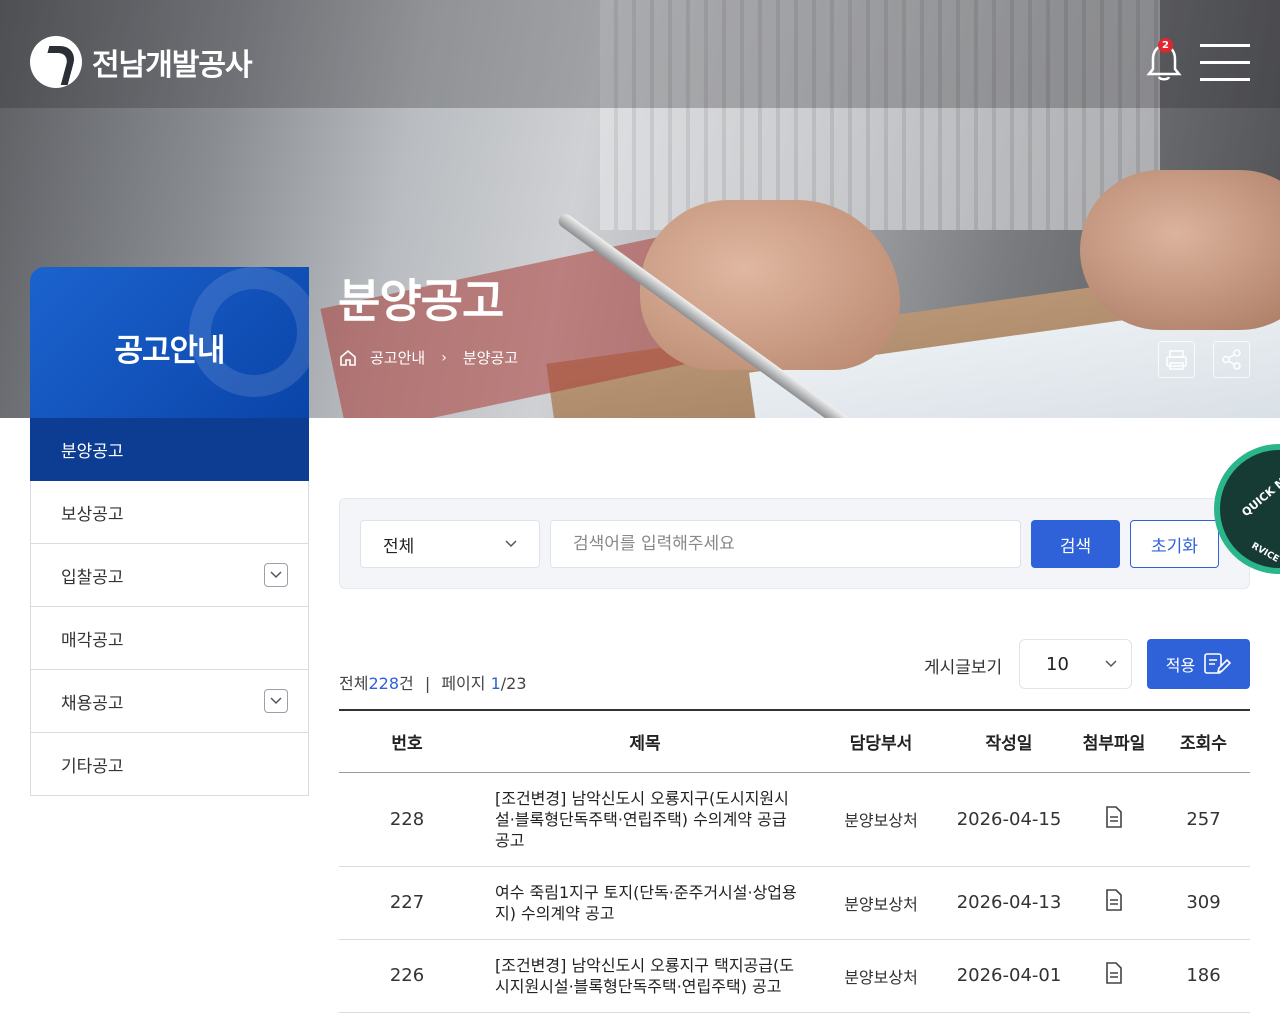  What do you see at coordinates (92, 577) in the screenshot?
I see `sidebar-item-label: 입찰공고` at bounding box center [92, 577].